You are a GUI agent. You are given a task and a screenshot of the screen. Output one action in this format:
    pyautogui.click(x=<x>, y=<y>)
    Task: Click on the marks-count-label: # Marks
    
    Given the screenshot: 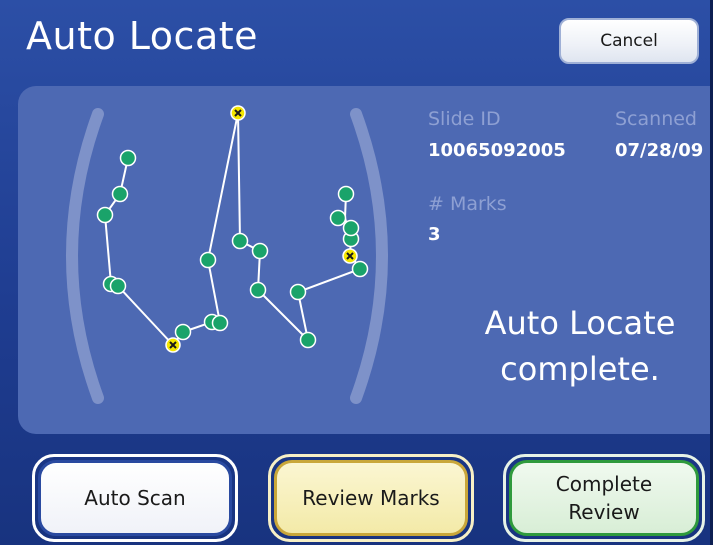 What is the action you would take?
    pyautogui.click(x=467, y=204)
    